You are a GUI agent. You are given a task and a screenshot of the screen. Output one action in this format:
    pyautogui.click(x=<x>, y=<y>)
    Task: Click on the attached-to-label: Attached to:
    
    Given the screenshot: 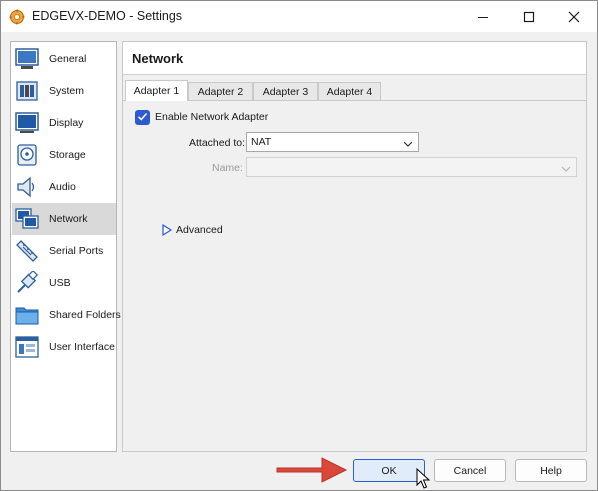 What is the action you would take?
    pyautogui.click(x=217, y=143)
    